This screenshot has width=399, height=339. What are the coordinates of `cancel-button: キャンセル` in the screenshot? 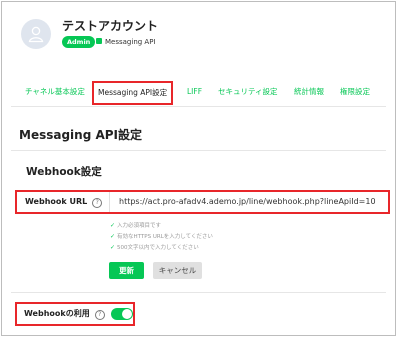 It's located at (177, 270).